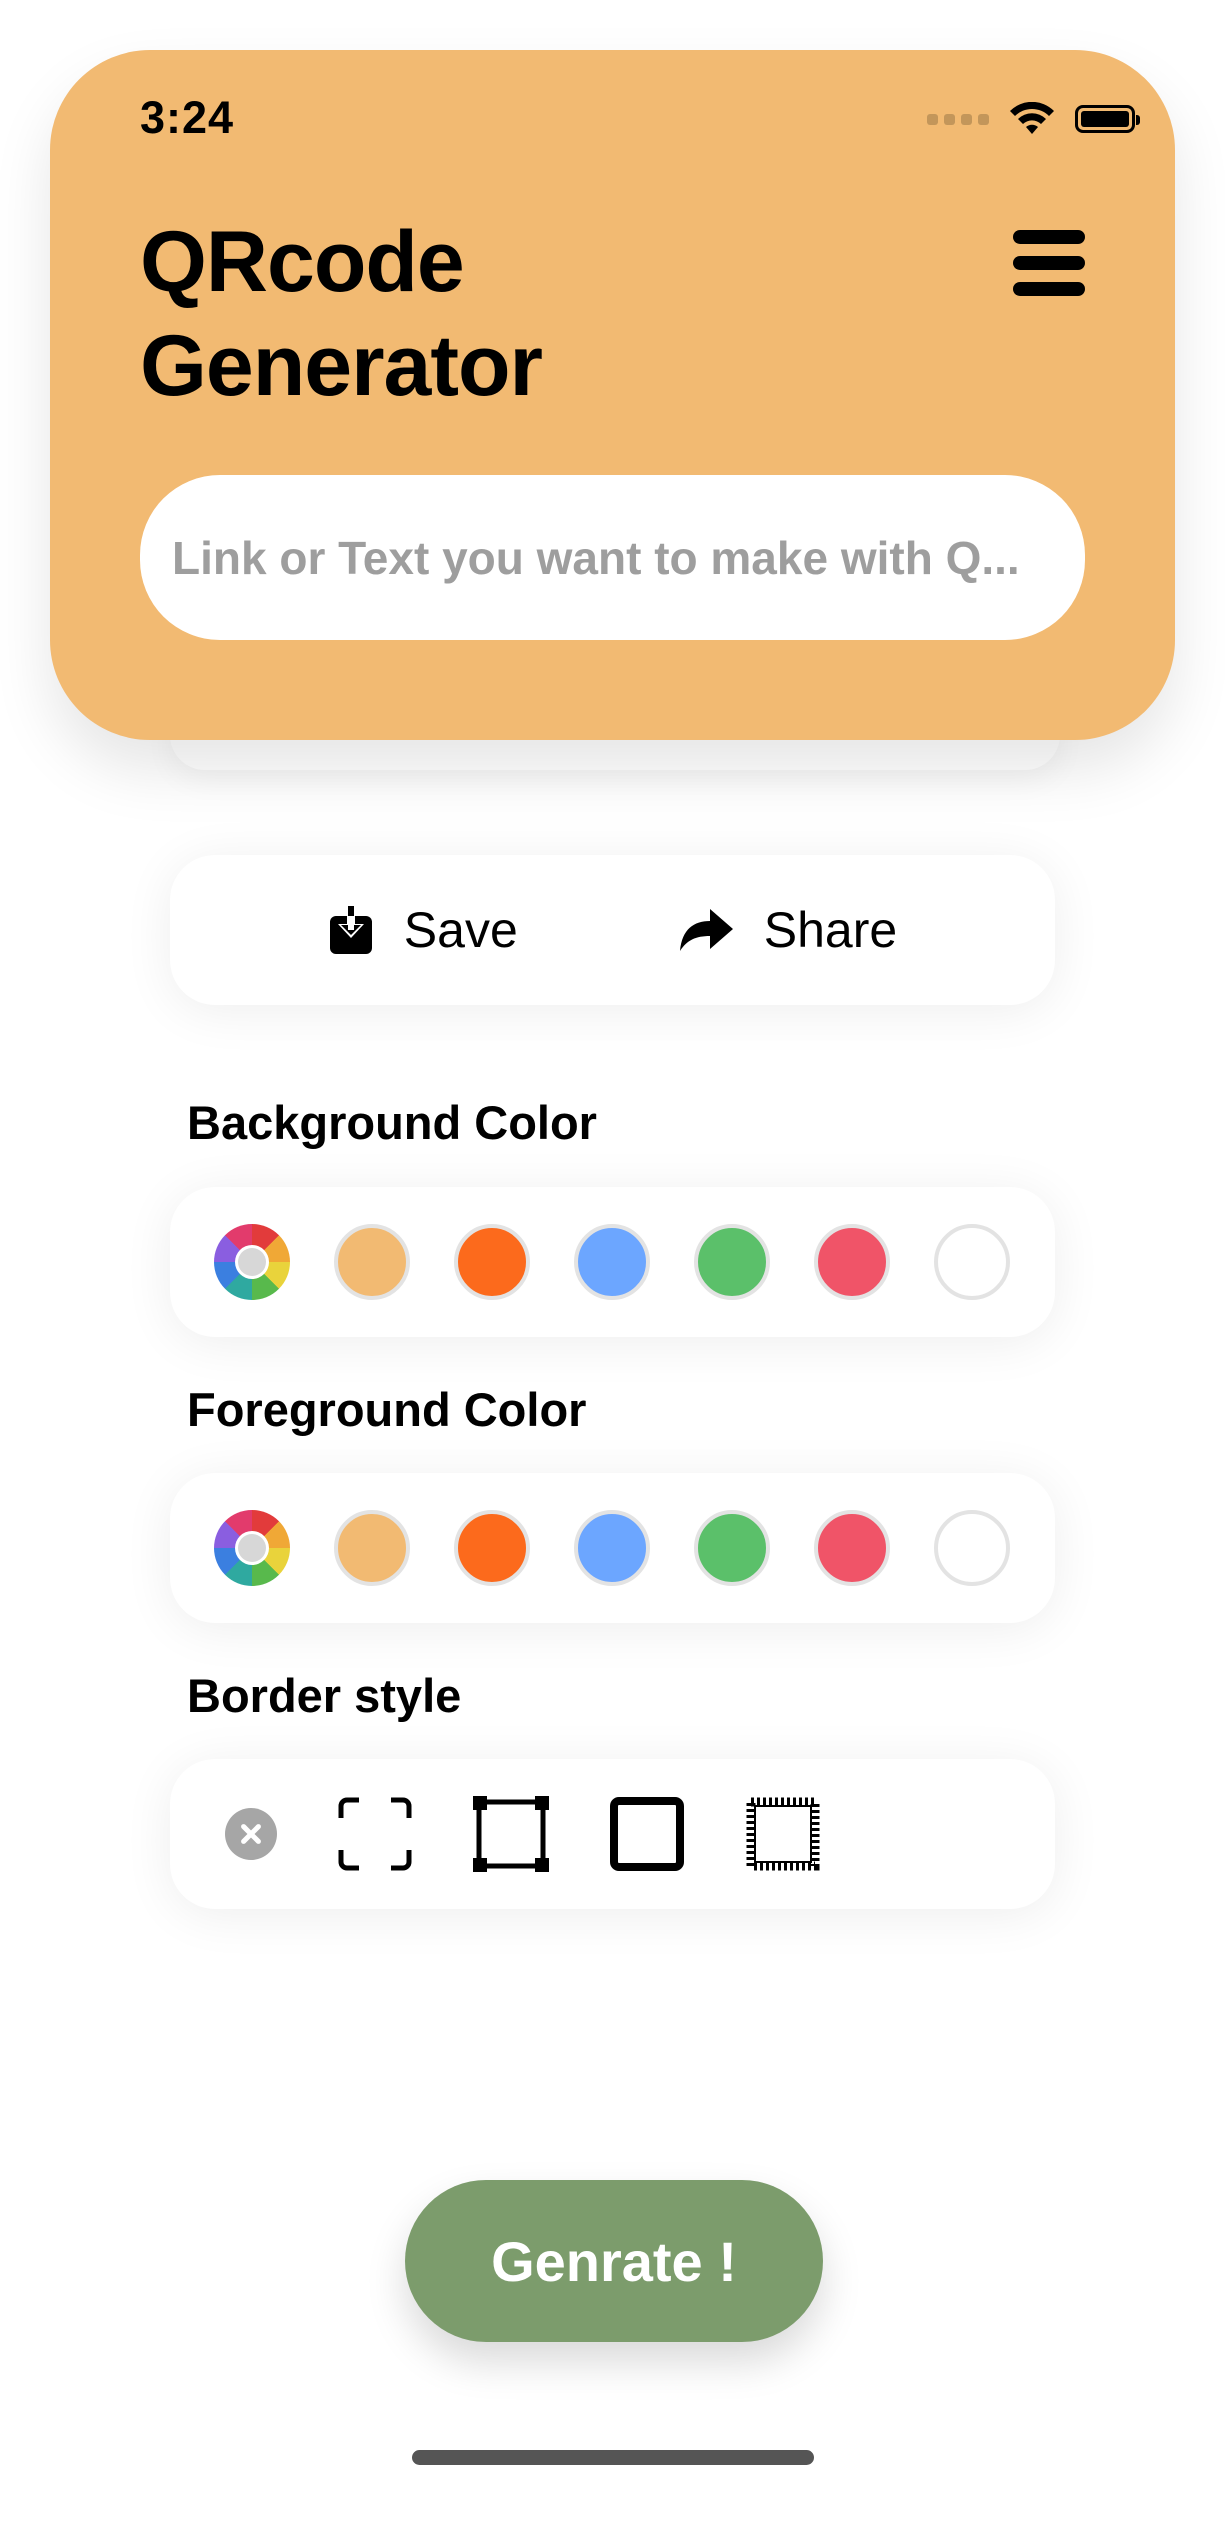  I want to click on share-label: Share, so click(830, 930).